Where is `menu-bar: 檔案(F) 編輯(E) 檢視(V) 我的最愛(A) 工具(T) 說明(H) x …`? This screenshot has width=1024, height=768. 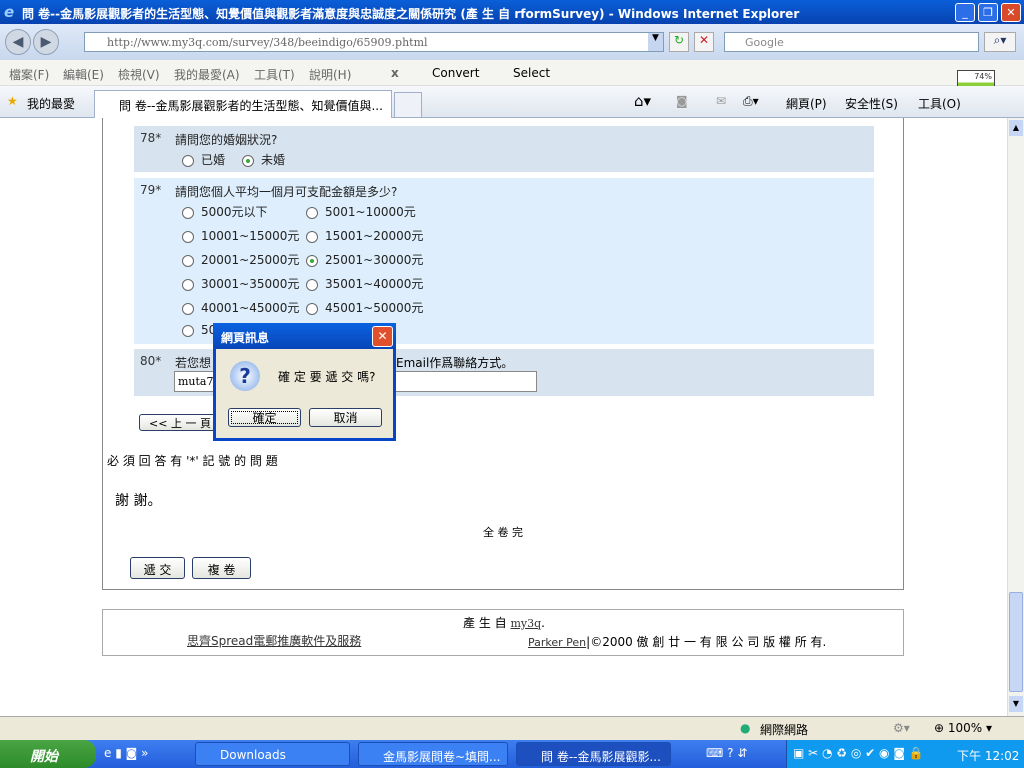
menu-bar: 檔案(F) 編輯(E) 檢視(V) 我的最愛(A) 工具(T) 說明(H) x … is located at coordinates (512, 85).